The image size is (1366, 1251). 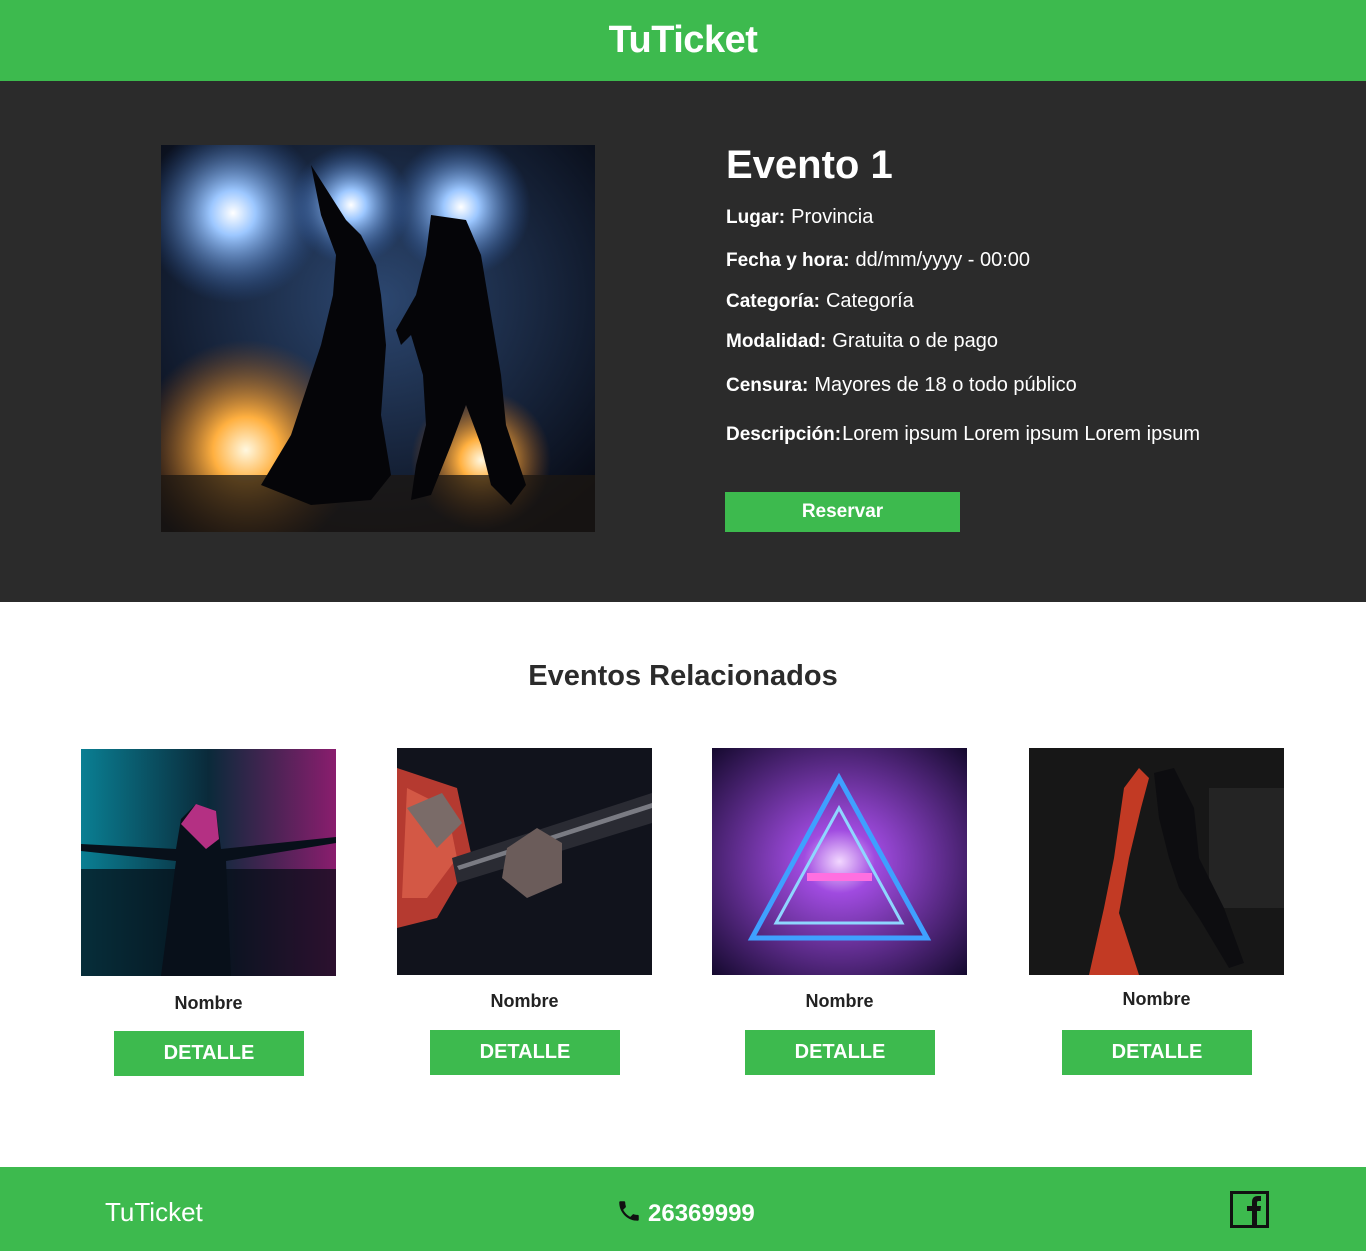 I want to click on footer-phone: 26369999, so click(x=685, y=1213).